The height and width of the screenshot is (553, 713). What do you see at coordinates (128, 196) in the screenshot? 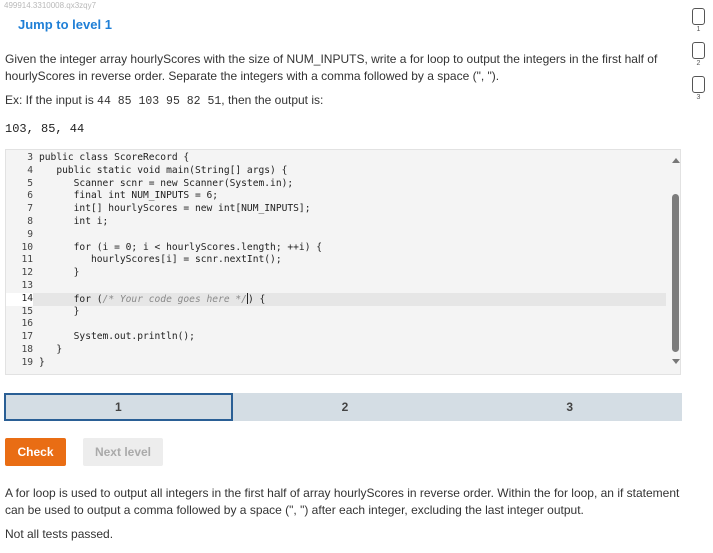
I see `code-text: final int NUM_INPUTS = 6;` at bounding box center [128, 196].